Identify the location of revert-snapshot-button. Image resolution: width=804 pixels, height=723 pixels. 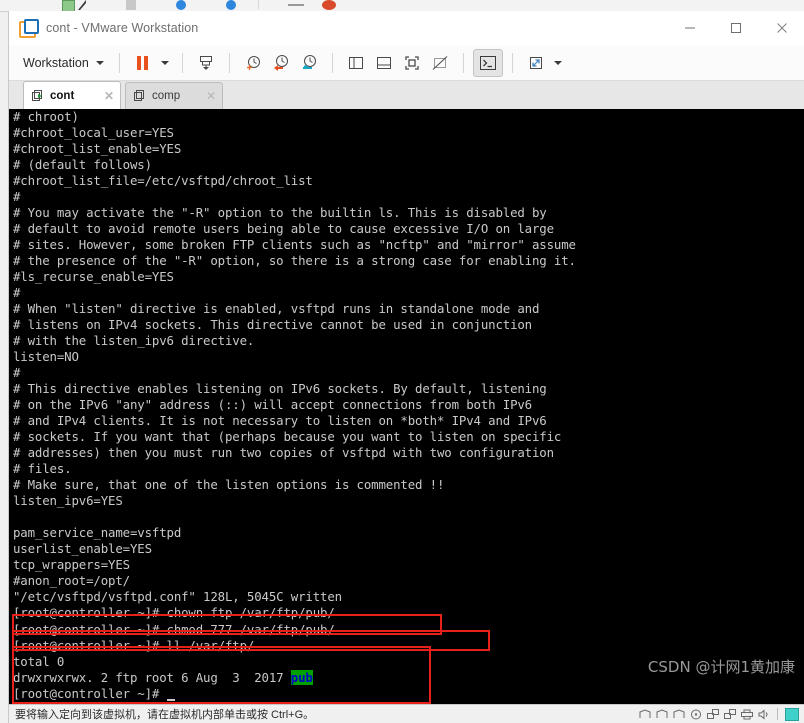
(281, 63).